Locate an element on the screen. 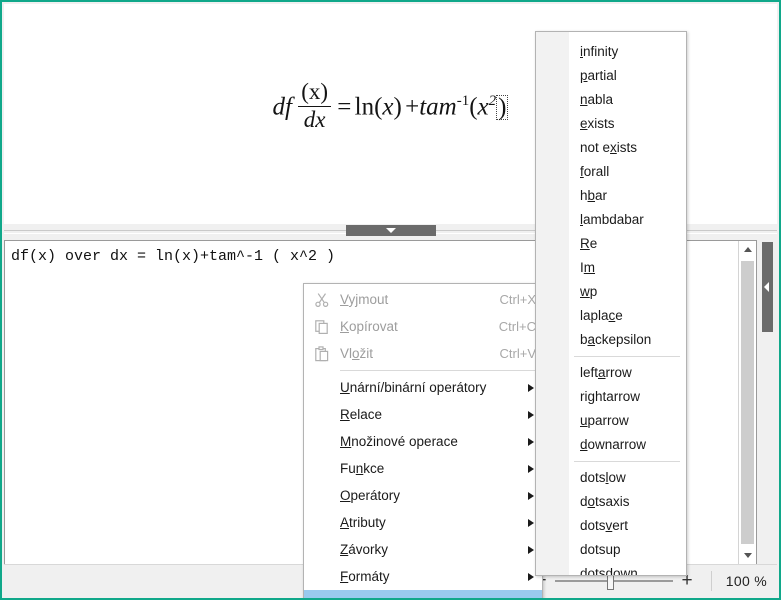 This screenshot has height=600, width=781. menu-item-label: Množinové operace is located at coordinates (399, 441).